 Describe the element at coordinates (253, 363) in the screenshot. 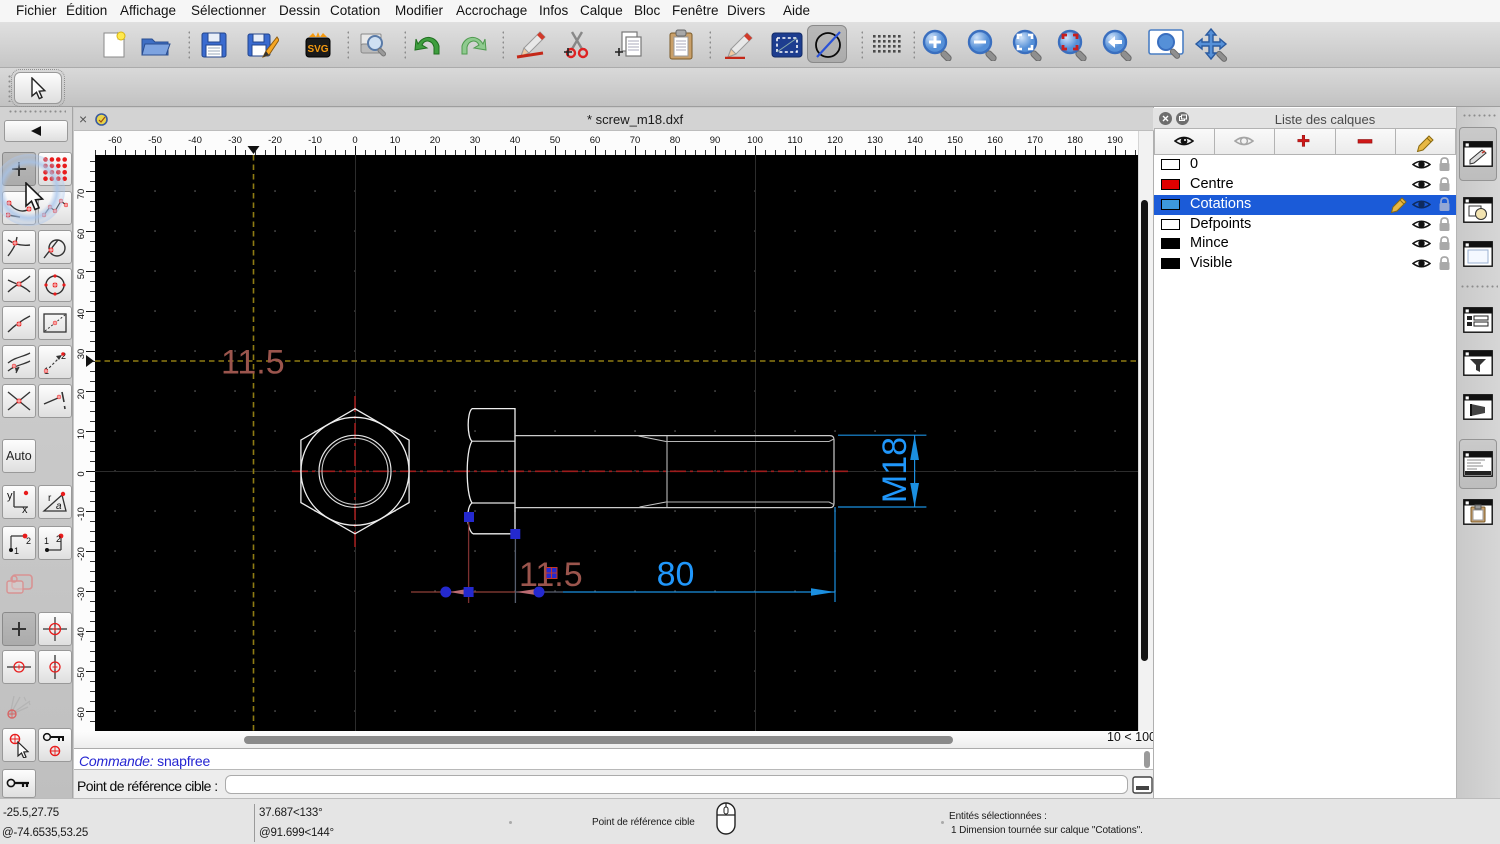

I see `svg-text: 11.5` at that location.